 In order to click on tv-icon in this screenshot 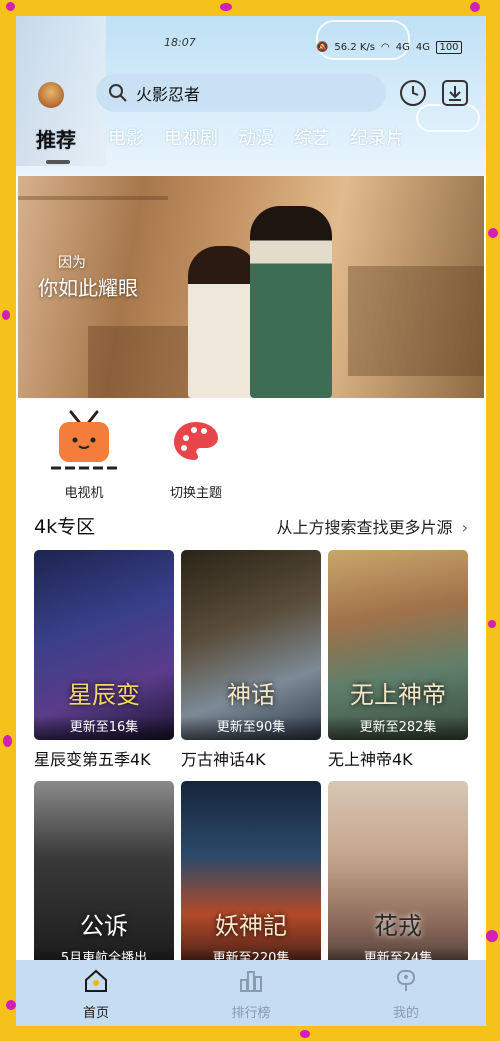, I will do `click(84, 440)`.